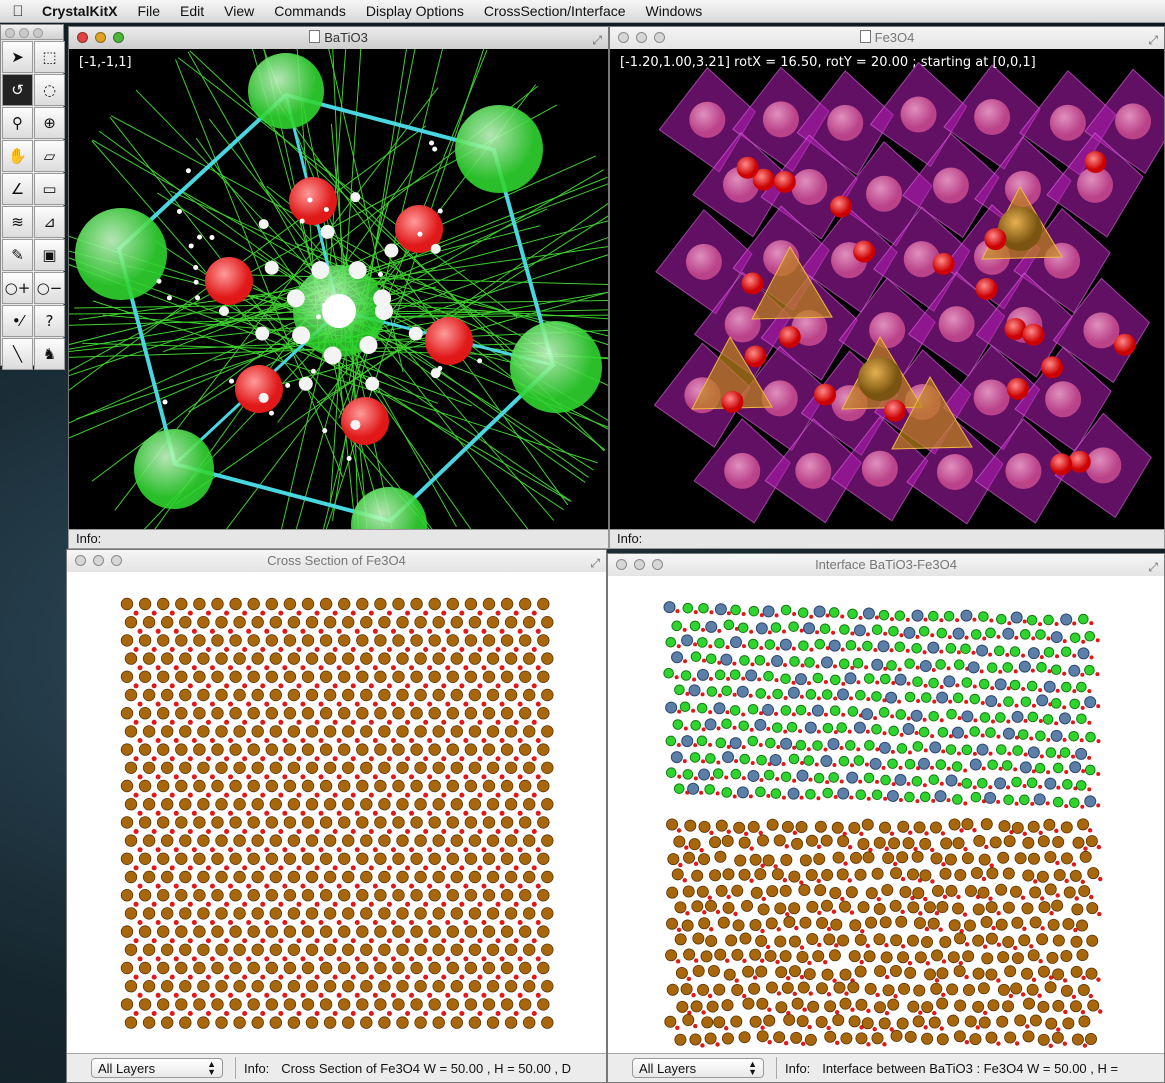 This screenshot has width=1165, height=1083. What do you see at coordinates (887, 38) in the screenshot?
I see `window-titlebar: Fe3O4 ⤢` at bounding box center [887, 38].